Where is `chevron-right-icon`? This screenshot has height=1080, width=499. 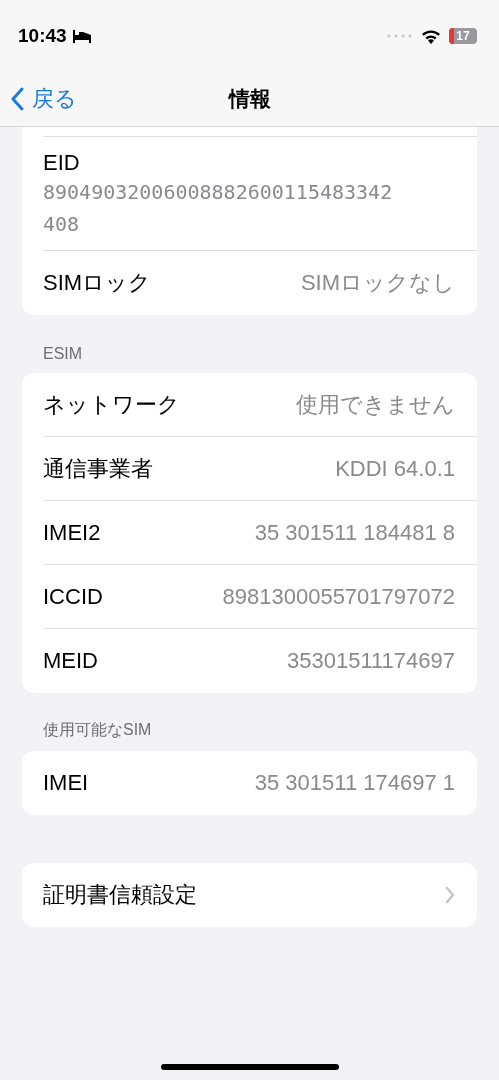
chevron-right-icon is located at coordinates (450, 895).